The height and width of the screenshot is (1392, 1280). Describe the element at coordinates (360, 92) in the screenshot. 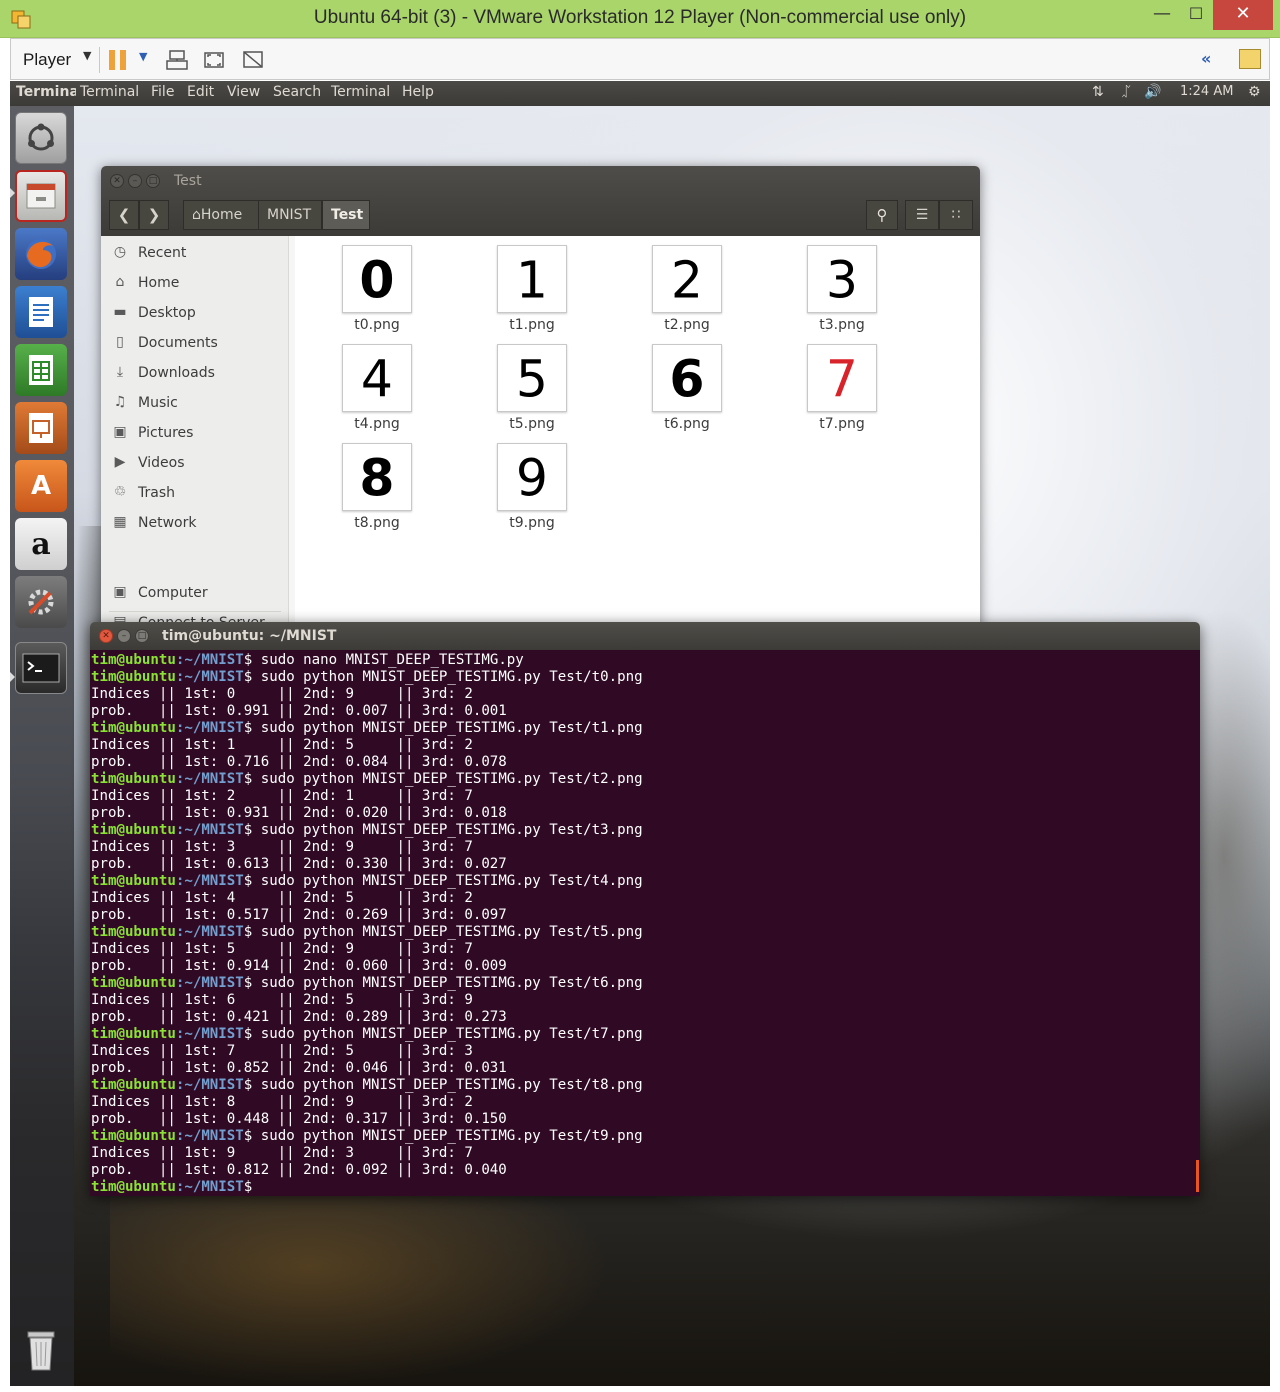

I see `menu-terminal: Terminal` at that location.